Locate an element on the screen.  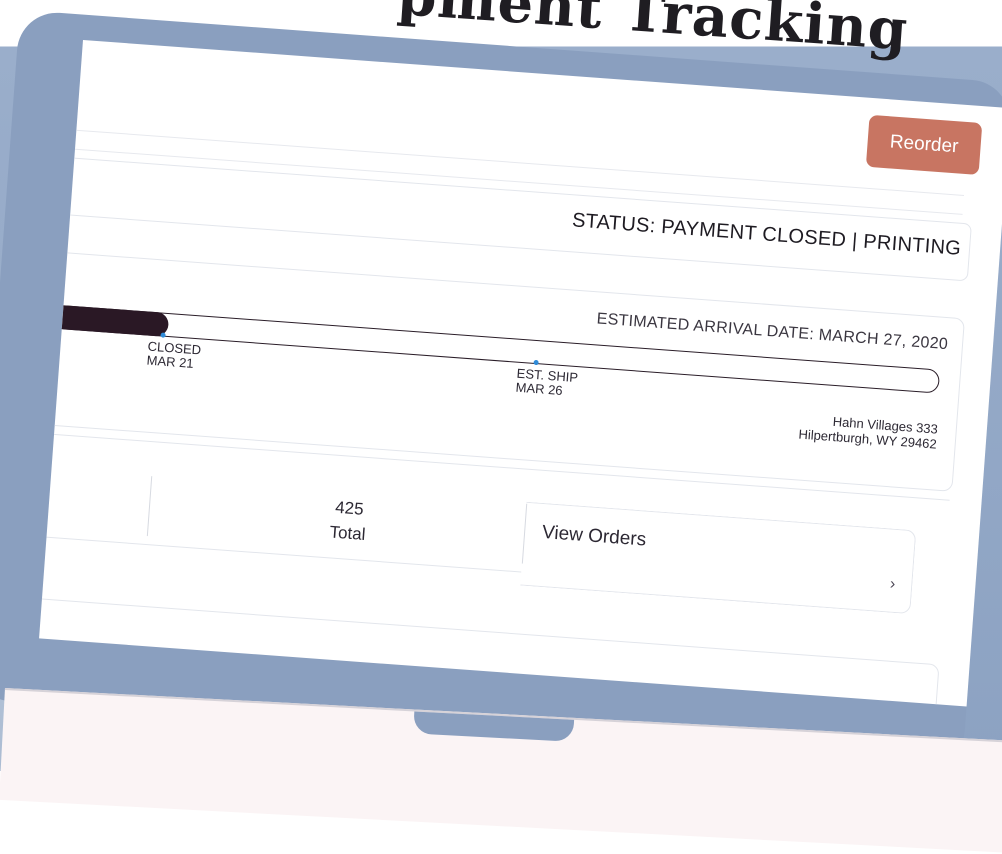
column-divider is located at coordinates (149, 506).